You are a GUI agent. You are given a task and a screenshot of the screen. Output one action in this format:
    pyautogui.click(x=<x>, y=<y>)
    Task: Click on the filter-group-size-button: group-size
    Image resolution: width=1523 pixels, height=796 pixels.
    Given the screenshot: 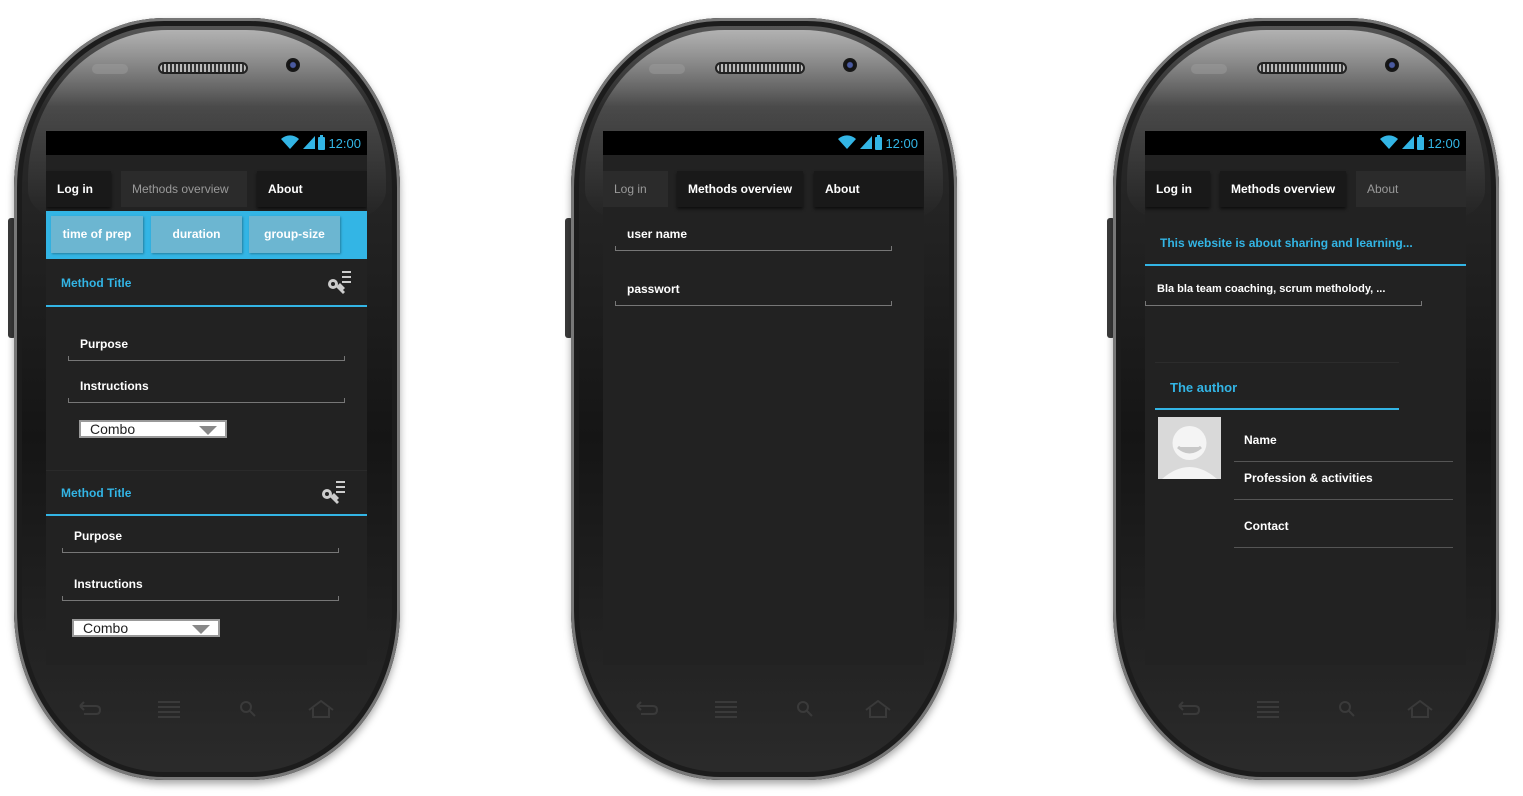 What is the action you would take?
    pyautogui.click(x=294, y=234)
    